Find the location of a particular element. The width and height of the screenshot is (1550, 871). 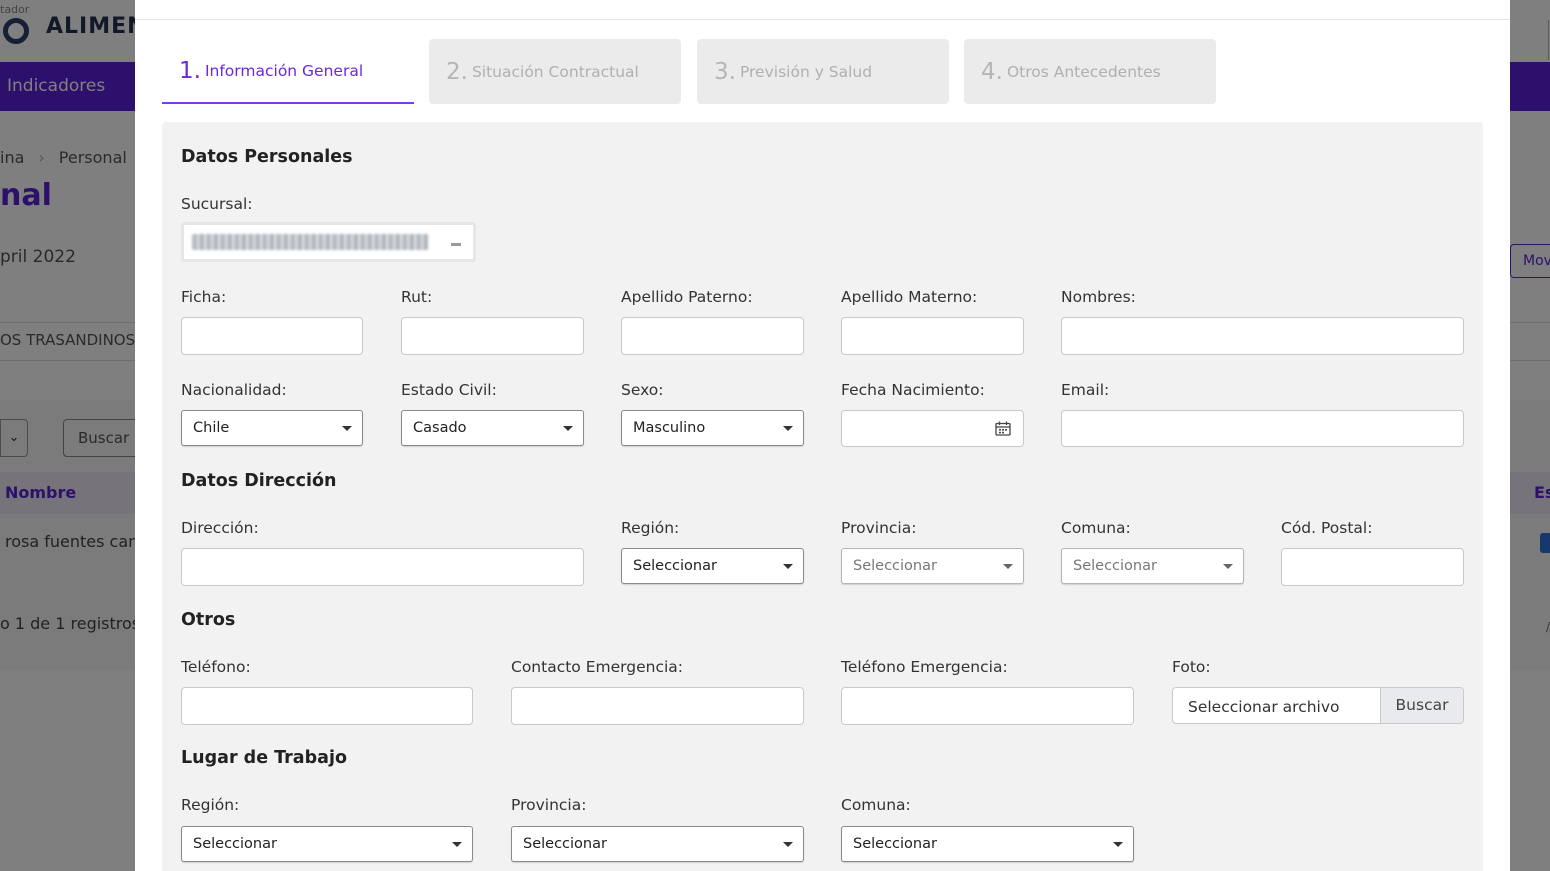

fecha-nacimiento-input is located at coordinates (932, 428).